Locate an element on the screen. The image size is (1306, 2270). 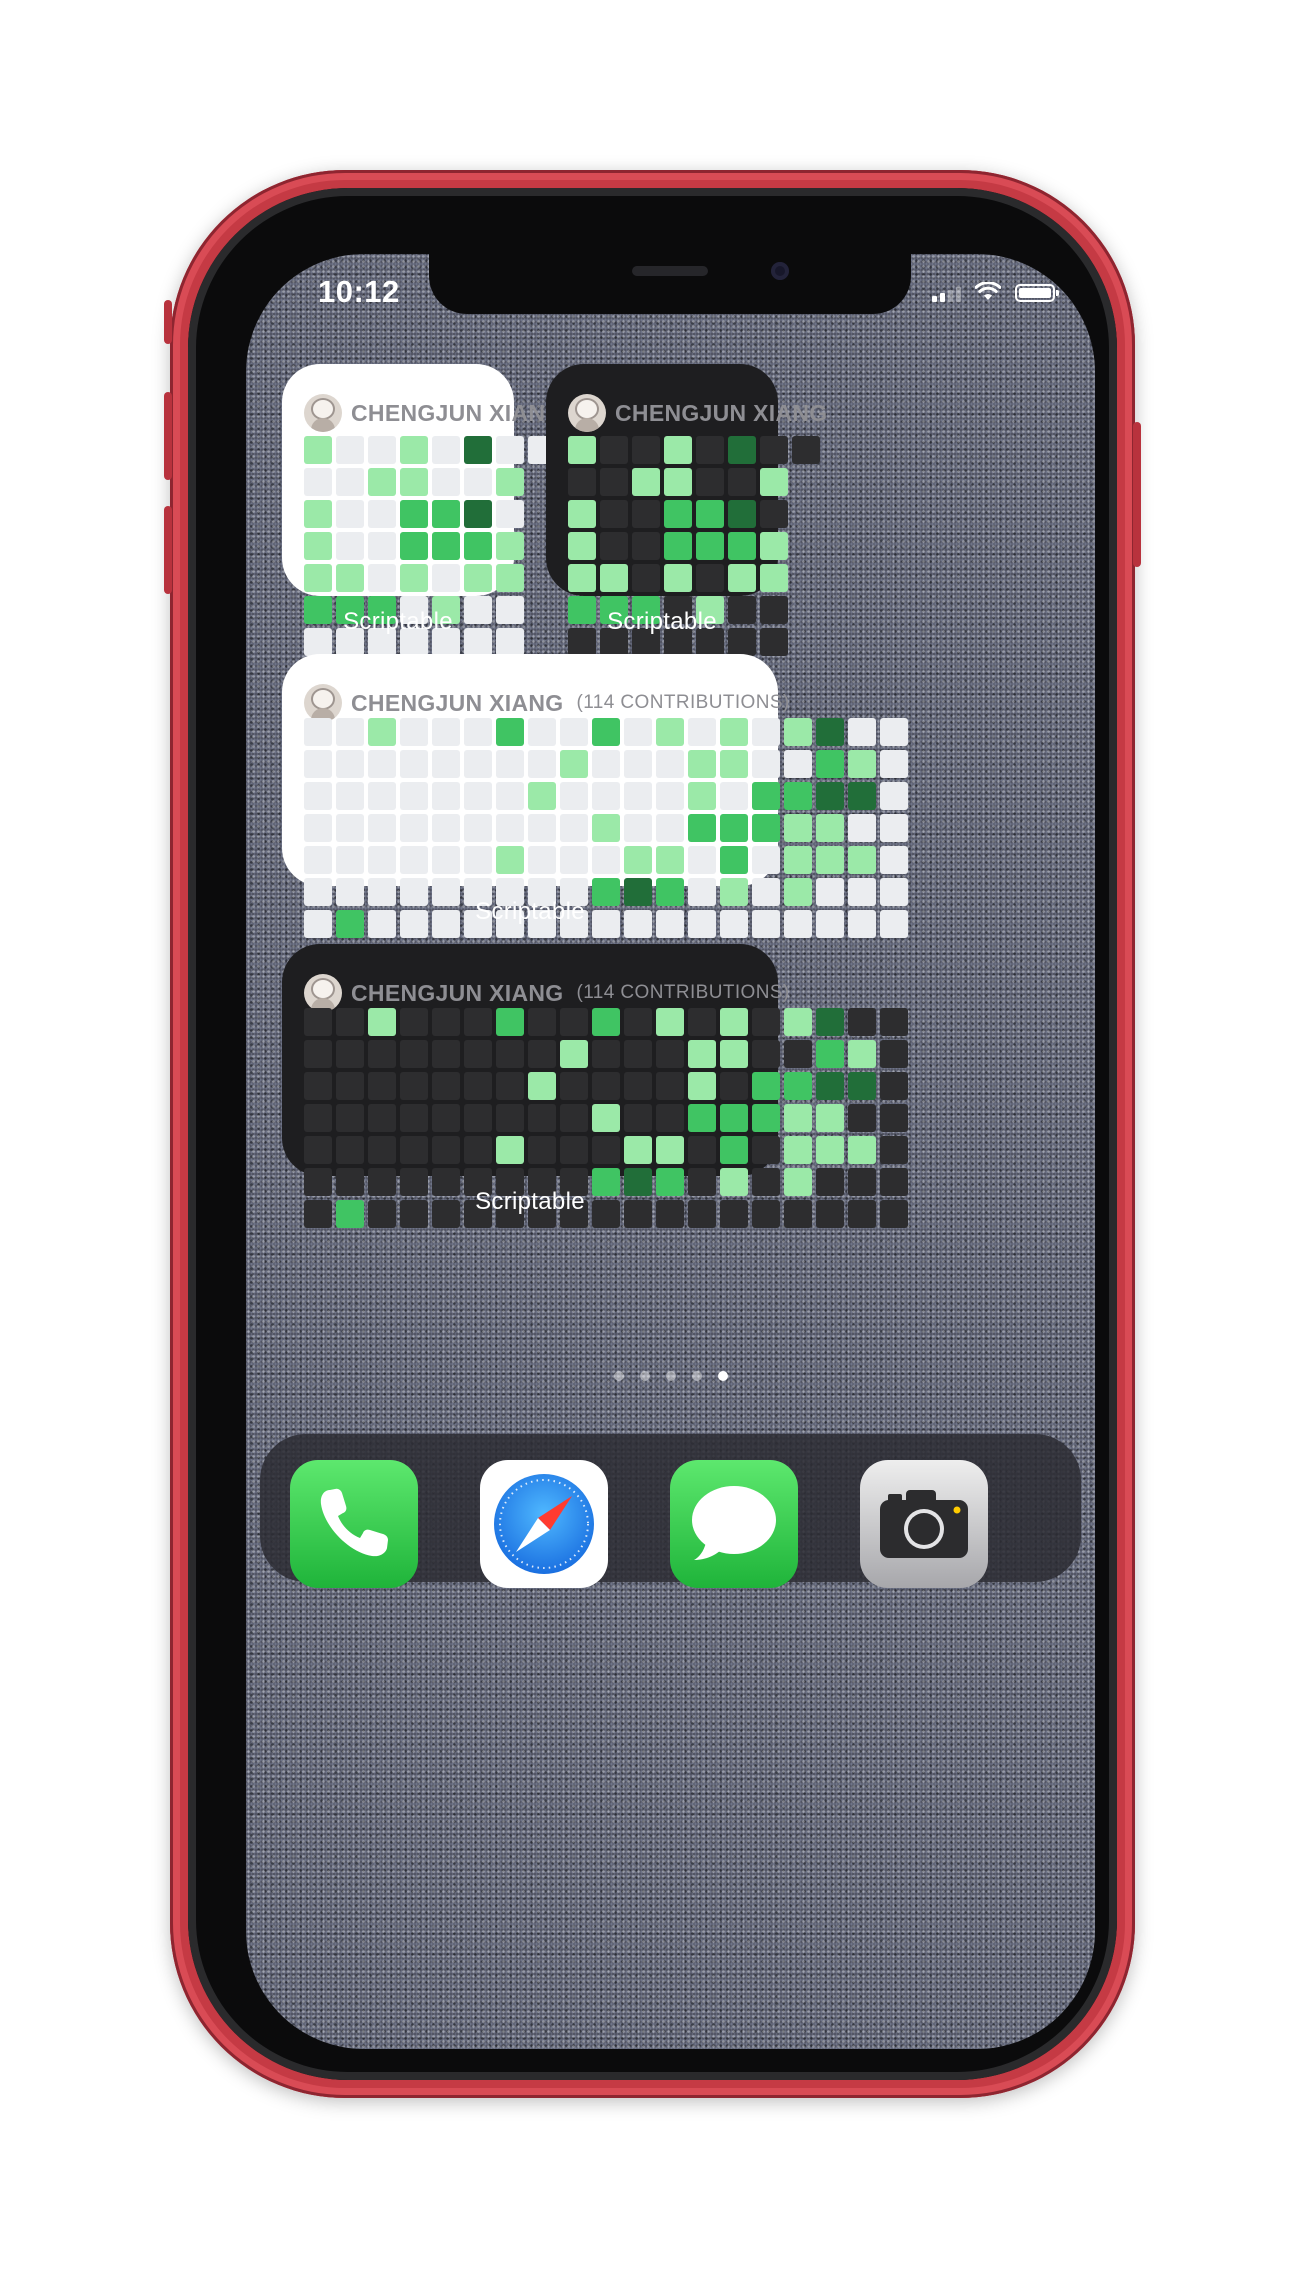
widget-header: CHENGJUN XIANG (114 CONTRIBUTIONS) is located at coordinates (547, 703).